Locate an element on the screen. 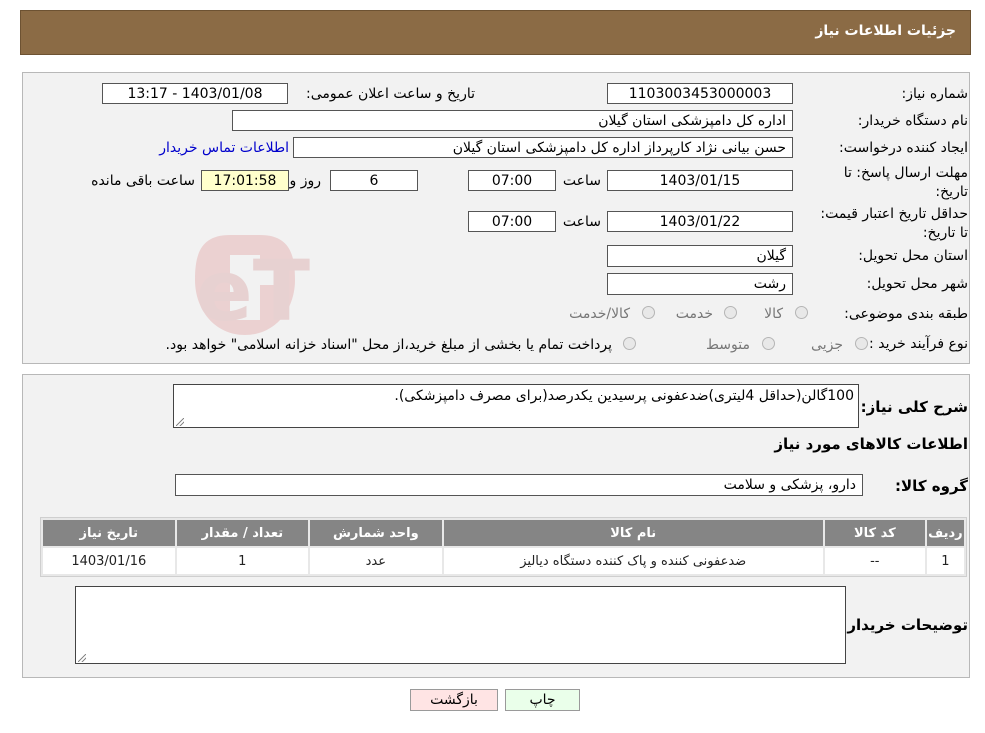 The image size is (985, 733). col-item-code: کد کالا is located at coordinates (874, 533).